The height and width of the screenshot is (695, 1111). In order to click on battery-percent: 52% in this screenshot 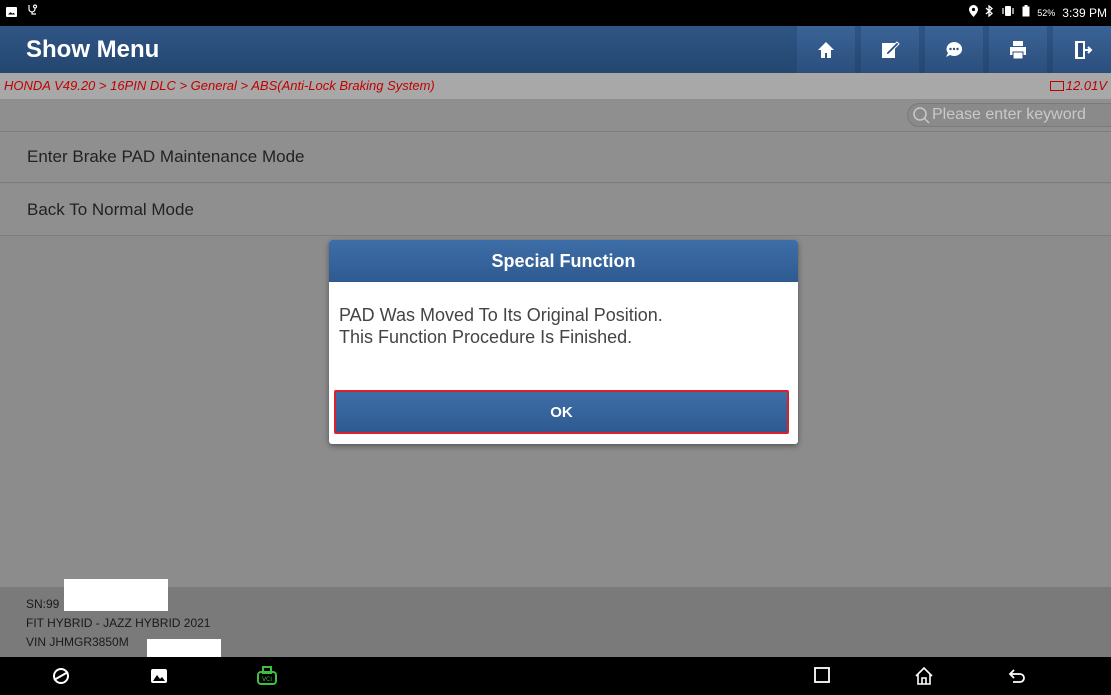, I will do `click(1046, 12)`.